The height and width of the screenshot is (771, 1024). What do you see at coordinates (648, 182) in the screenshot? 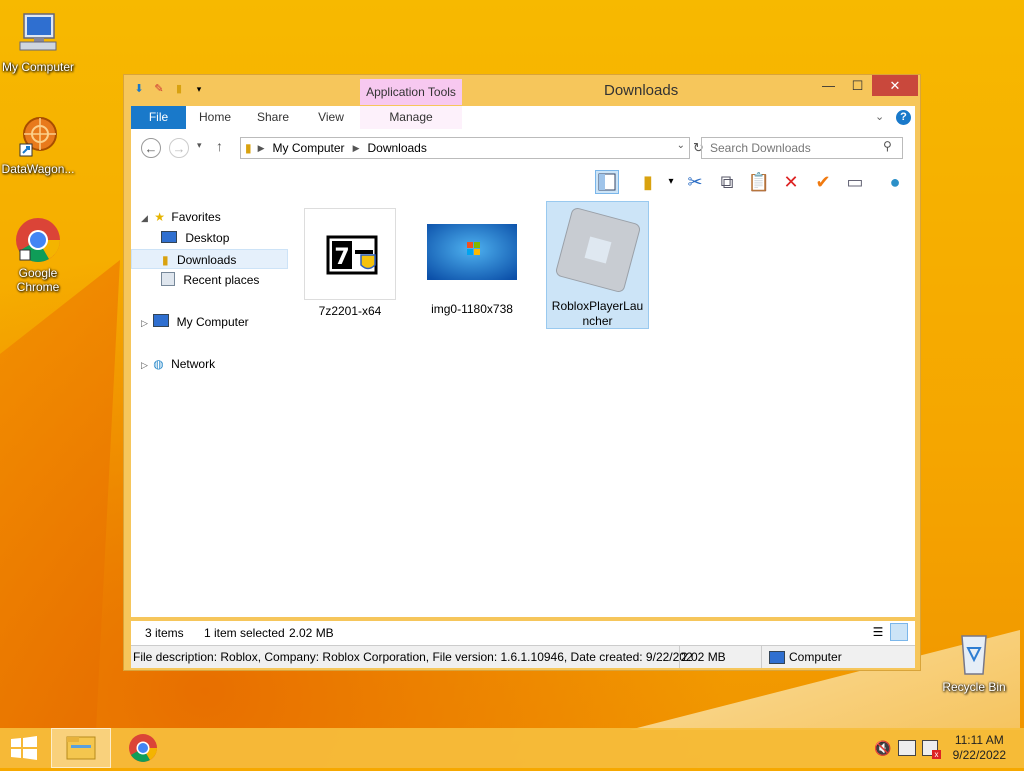
I see `folder-options-icon: ▮` at bounding box center [648, 182].